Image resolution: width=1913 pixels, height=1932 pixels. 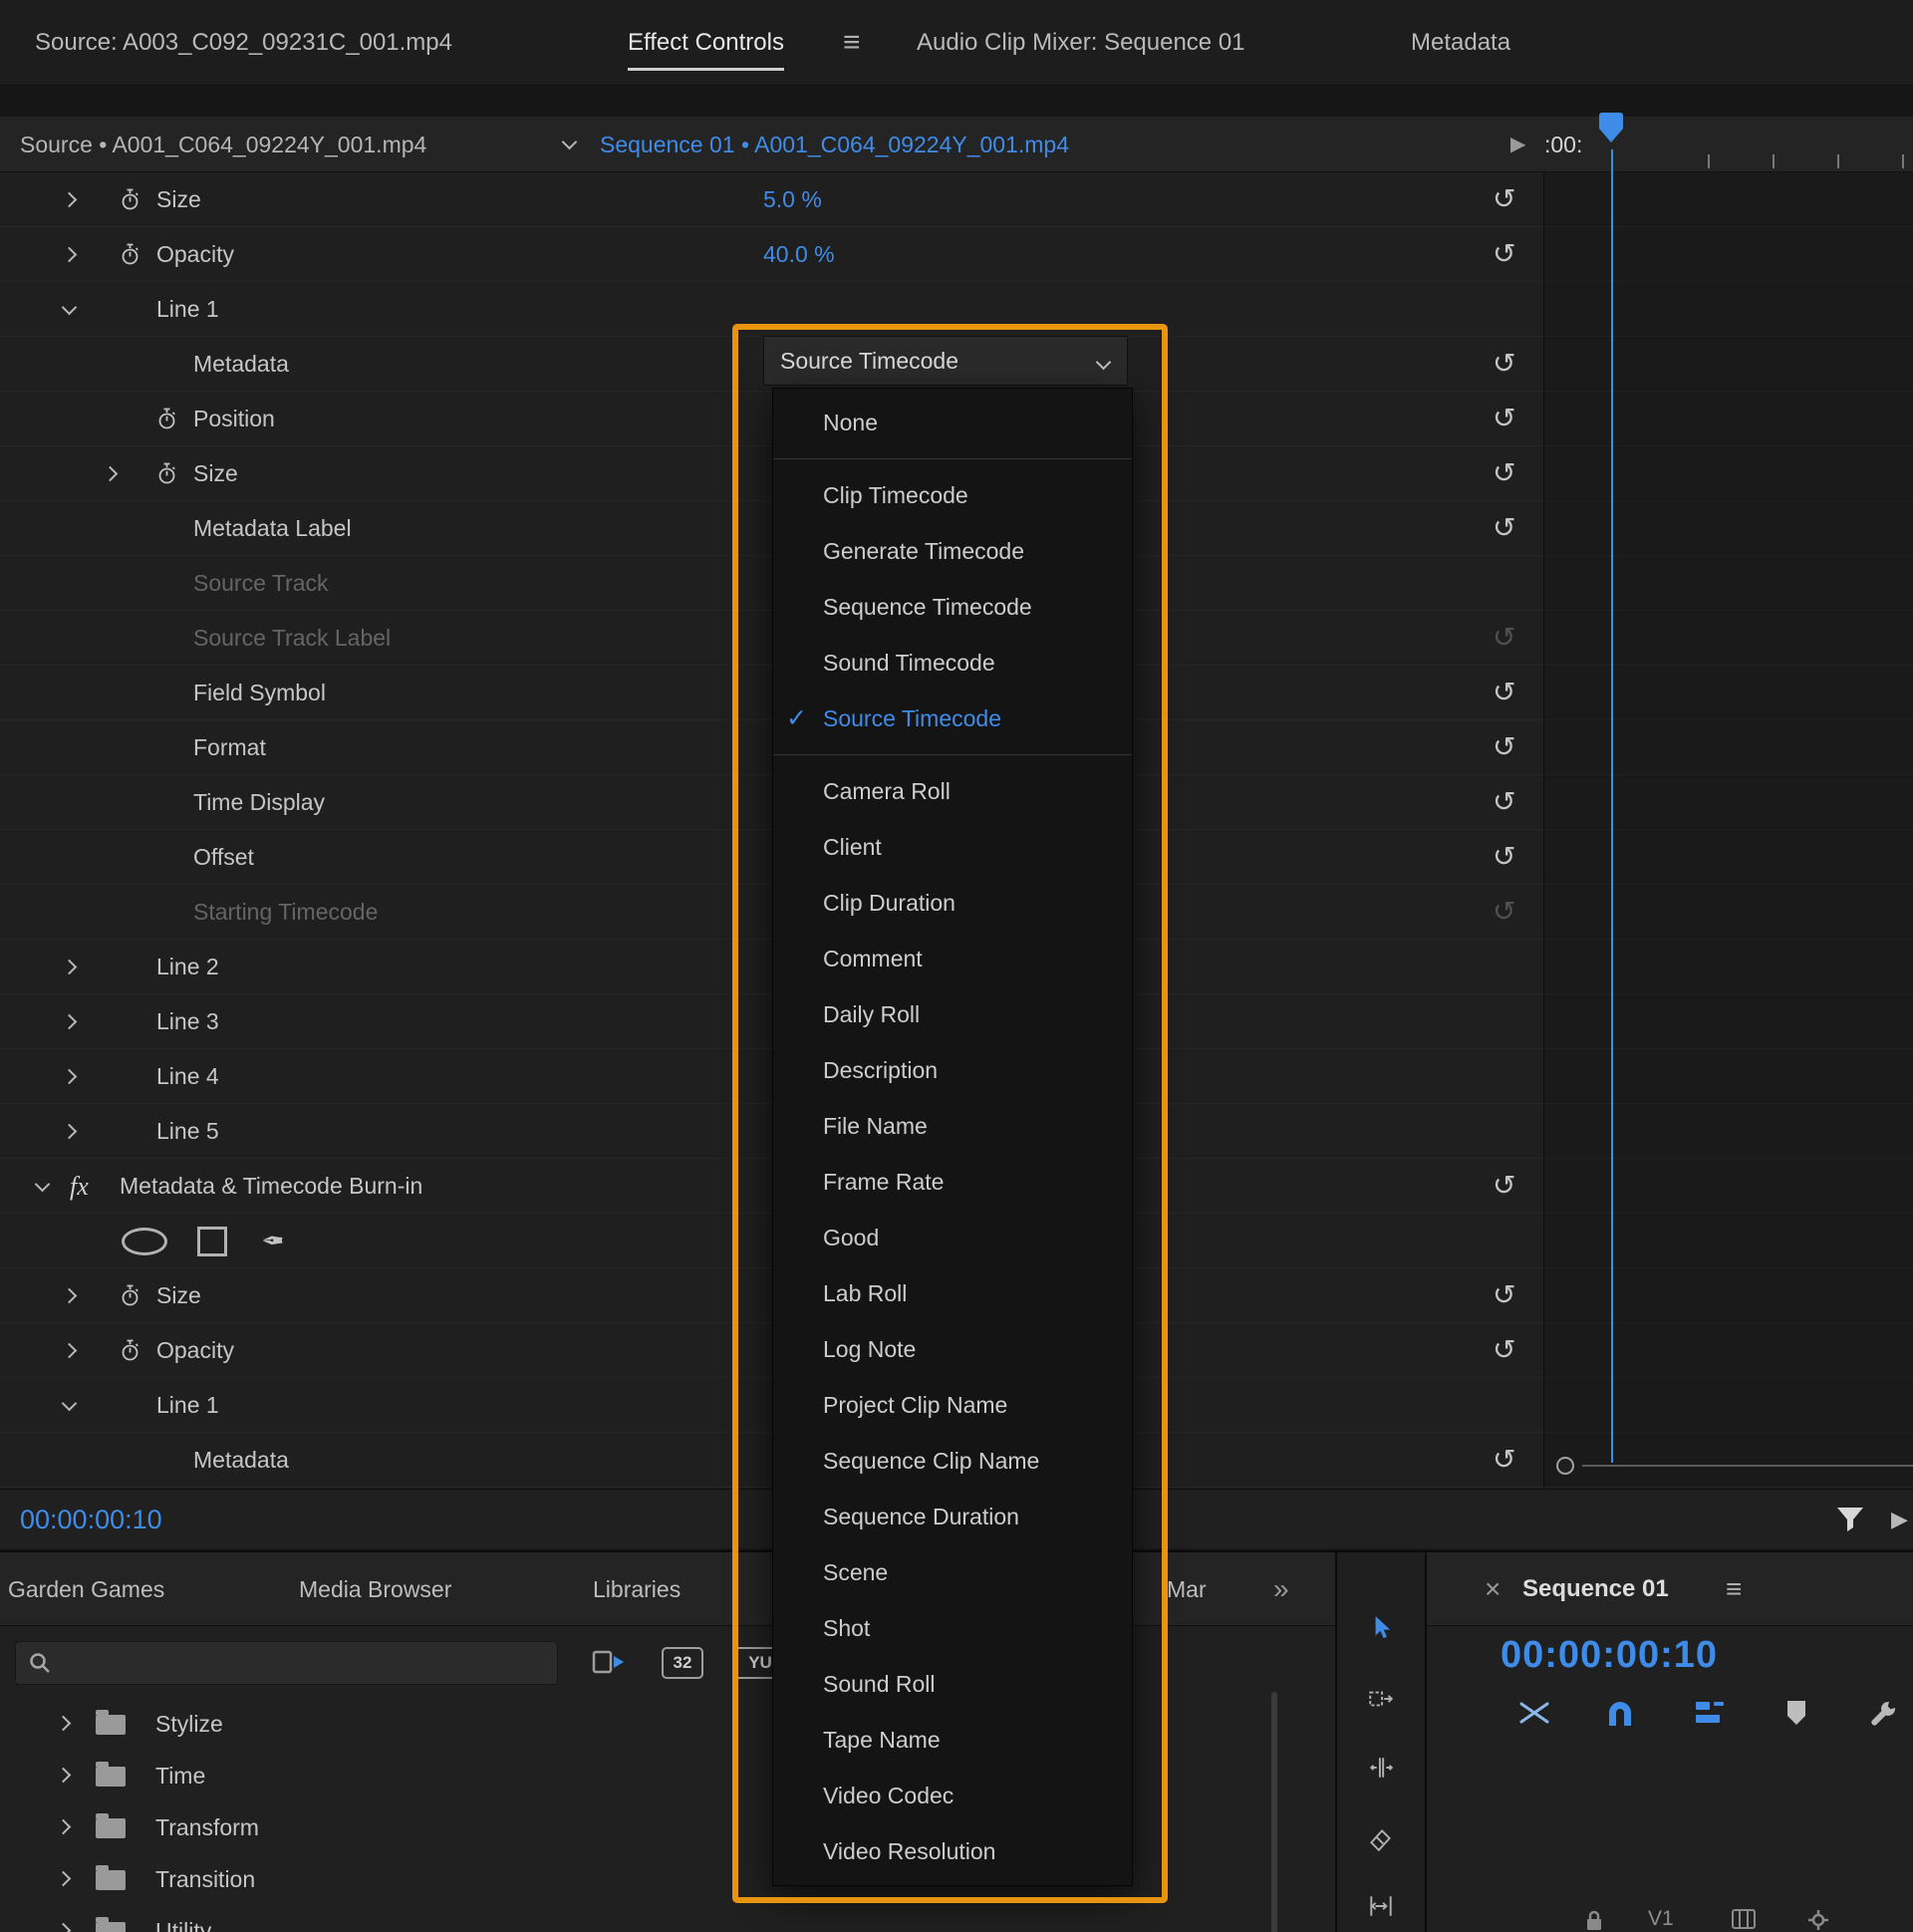 What do you see at coordinates (1818, 1920) in the screenshot?
I see `gear-icon` at bounding box center [1818, 1920].